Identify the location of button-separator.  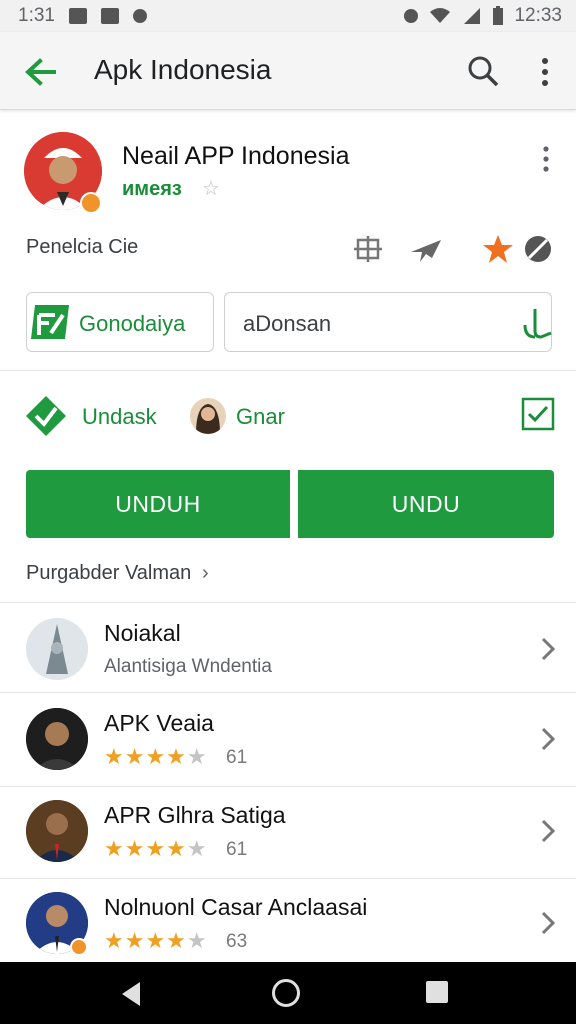
(294, 504).